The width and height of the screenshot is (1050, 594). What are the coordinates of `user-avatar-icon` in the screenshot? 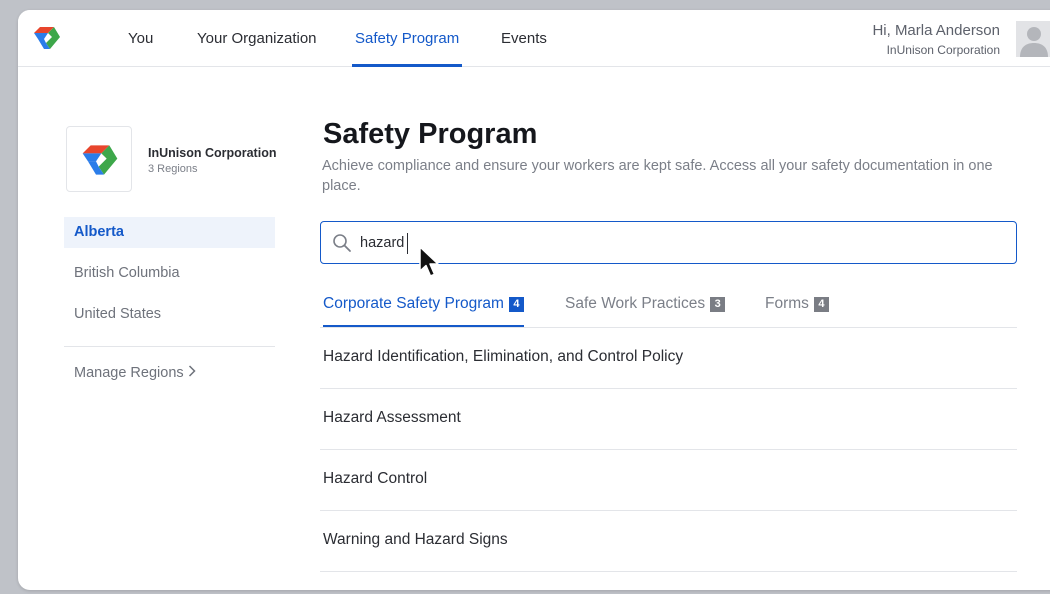 It's located at (1033, 39).